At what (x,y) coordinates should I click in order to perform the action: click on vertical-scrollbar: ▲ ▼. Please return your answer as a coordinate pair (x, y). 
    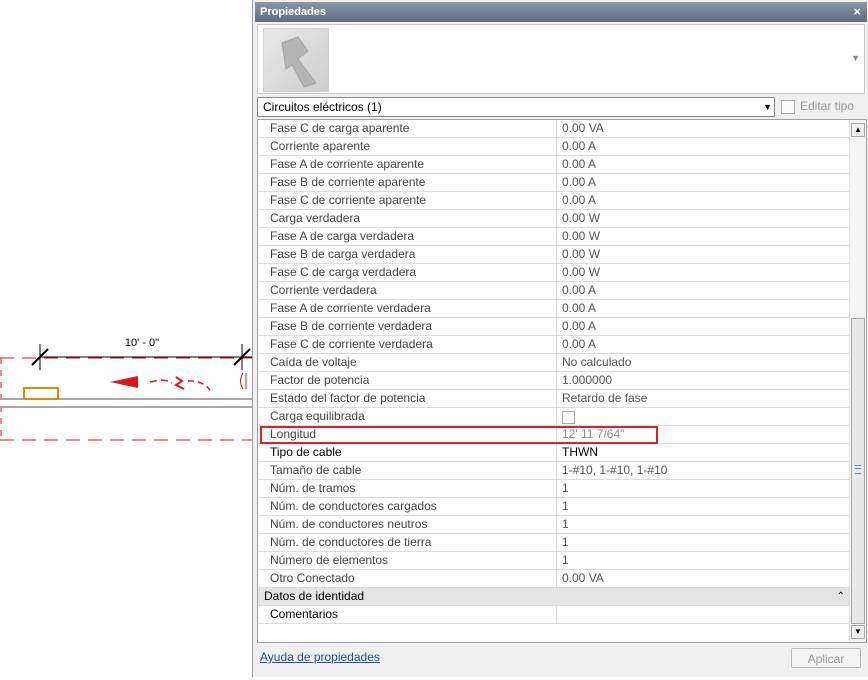
    Looking at the image, I should click on (857, 381).